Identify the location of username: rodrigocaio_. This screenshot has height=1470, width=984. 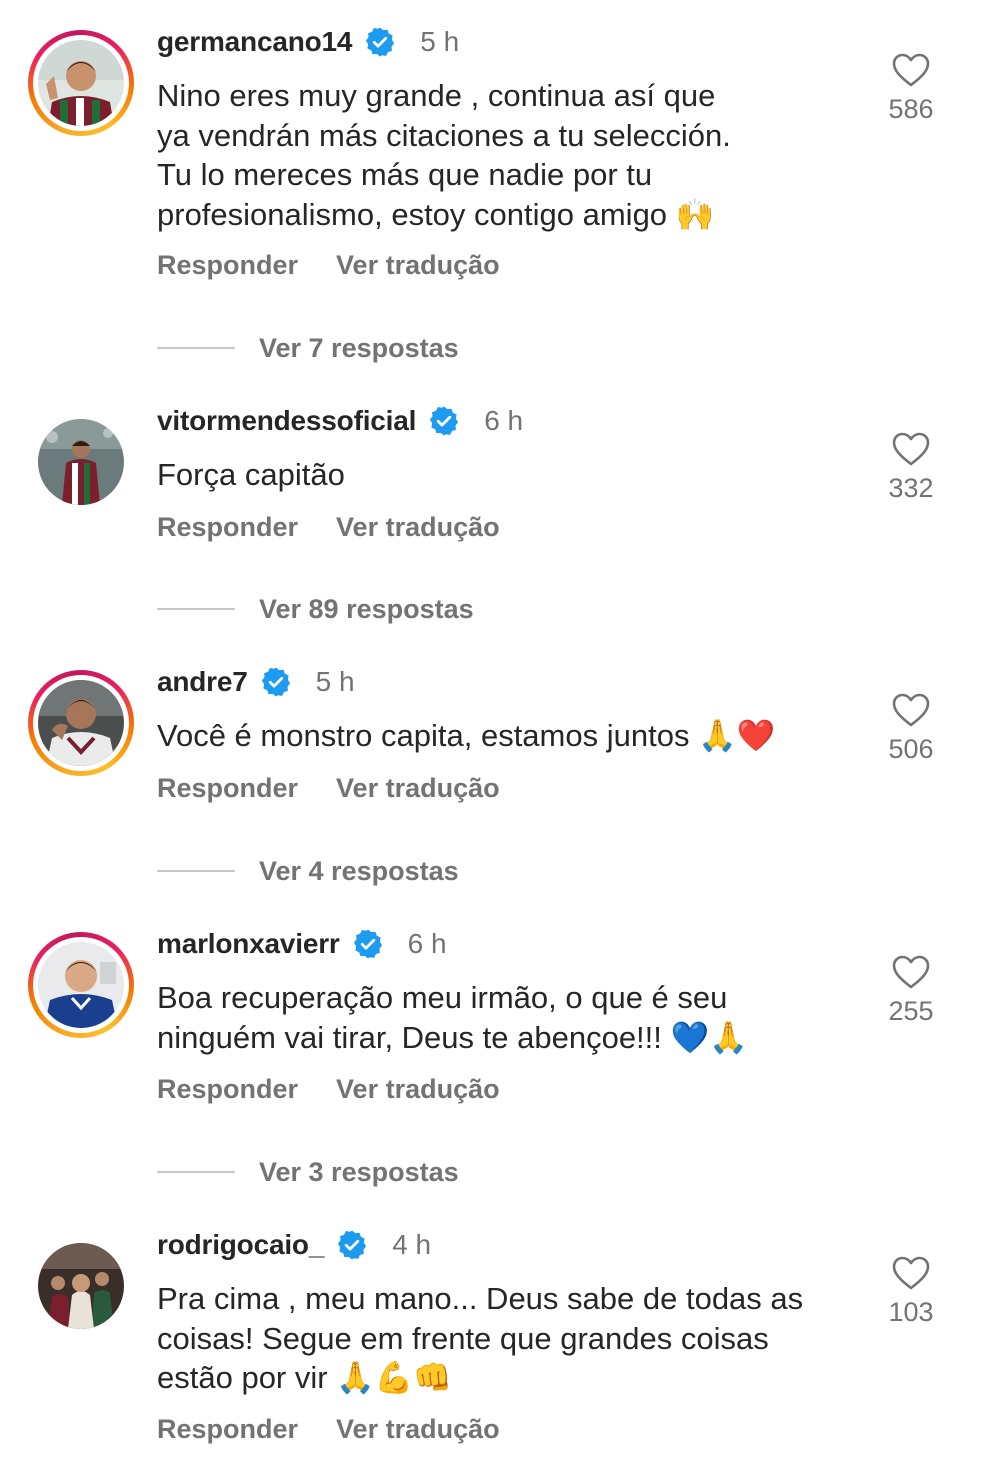
(240, 1245).